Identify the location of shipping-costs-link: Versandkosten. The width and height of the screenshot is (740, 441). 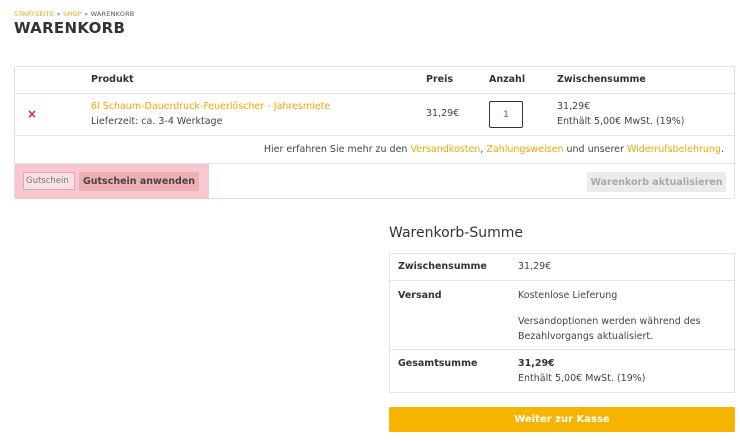
(445, 149).